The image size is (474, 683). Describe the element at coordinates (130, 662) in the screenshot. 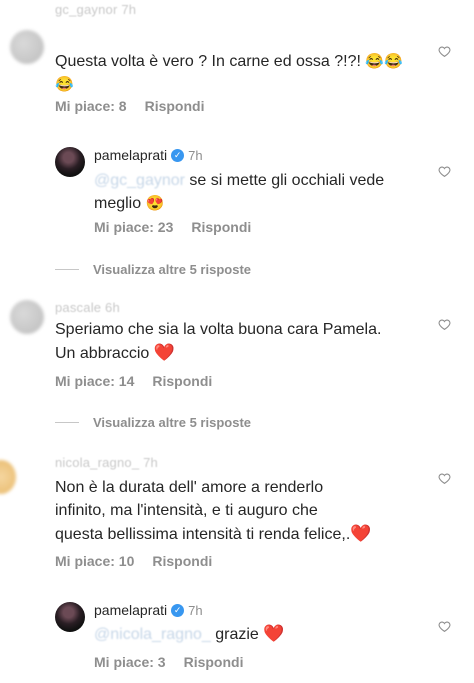

I see `likes-count: Mi piace: 3` at that location.